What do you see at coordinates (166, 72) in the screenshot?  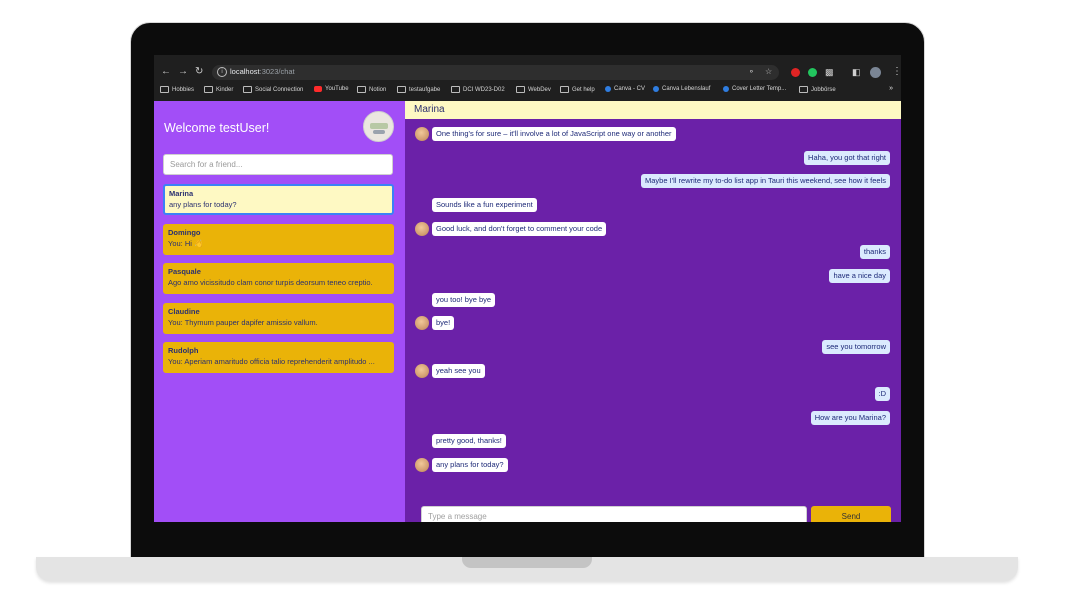 I see `back-arrow-icon: ←` at bounding box center [166, 72].